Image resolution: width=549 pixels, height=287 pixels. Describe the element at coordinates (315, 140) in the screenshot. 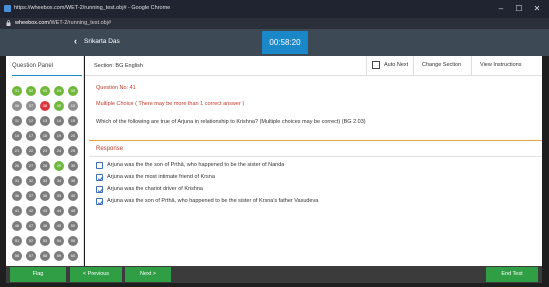

I see `question-divider` at that location.